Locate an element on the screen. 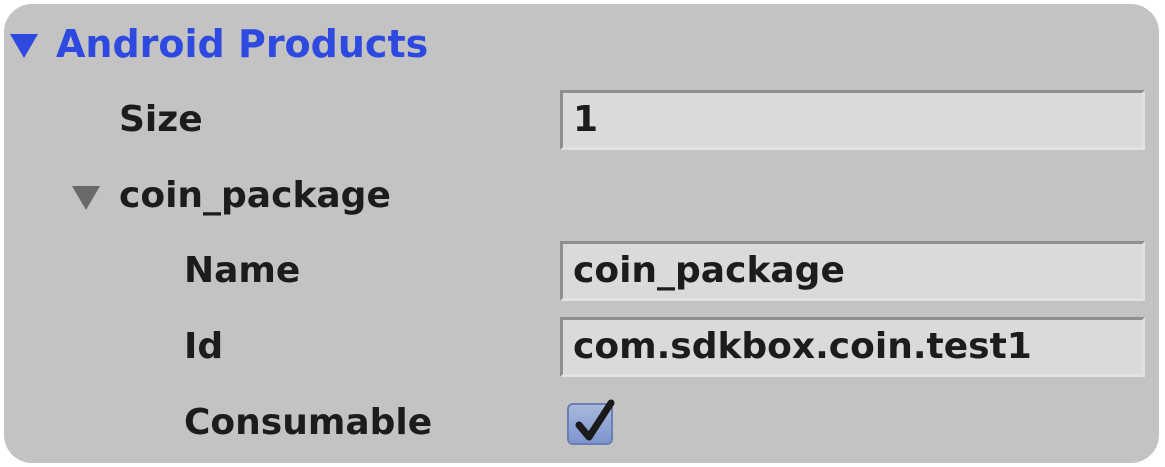  section-header-android-products: Android Products is located at coordinates (581, 44).